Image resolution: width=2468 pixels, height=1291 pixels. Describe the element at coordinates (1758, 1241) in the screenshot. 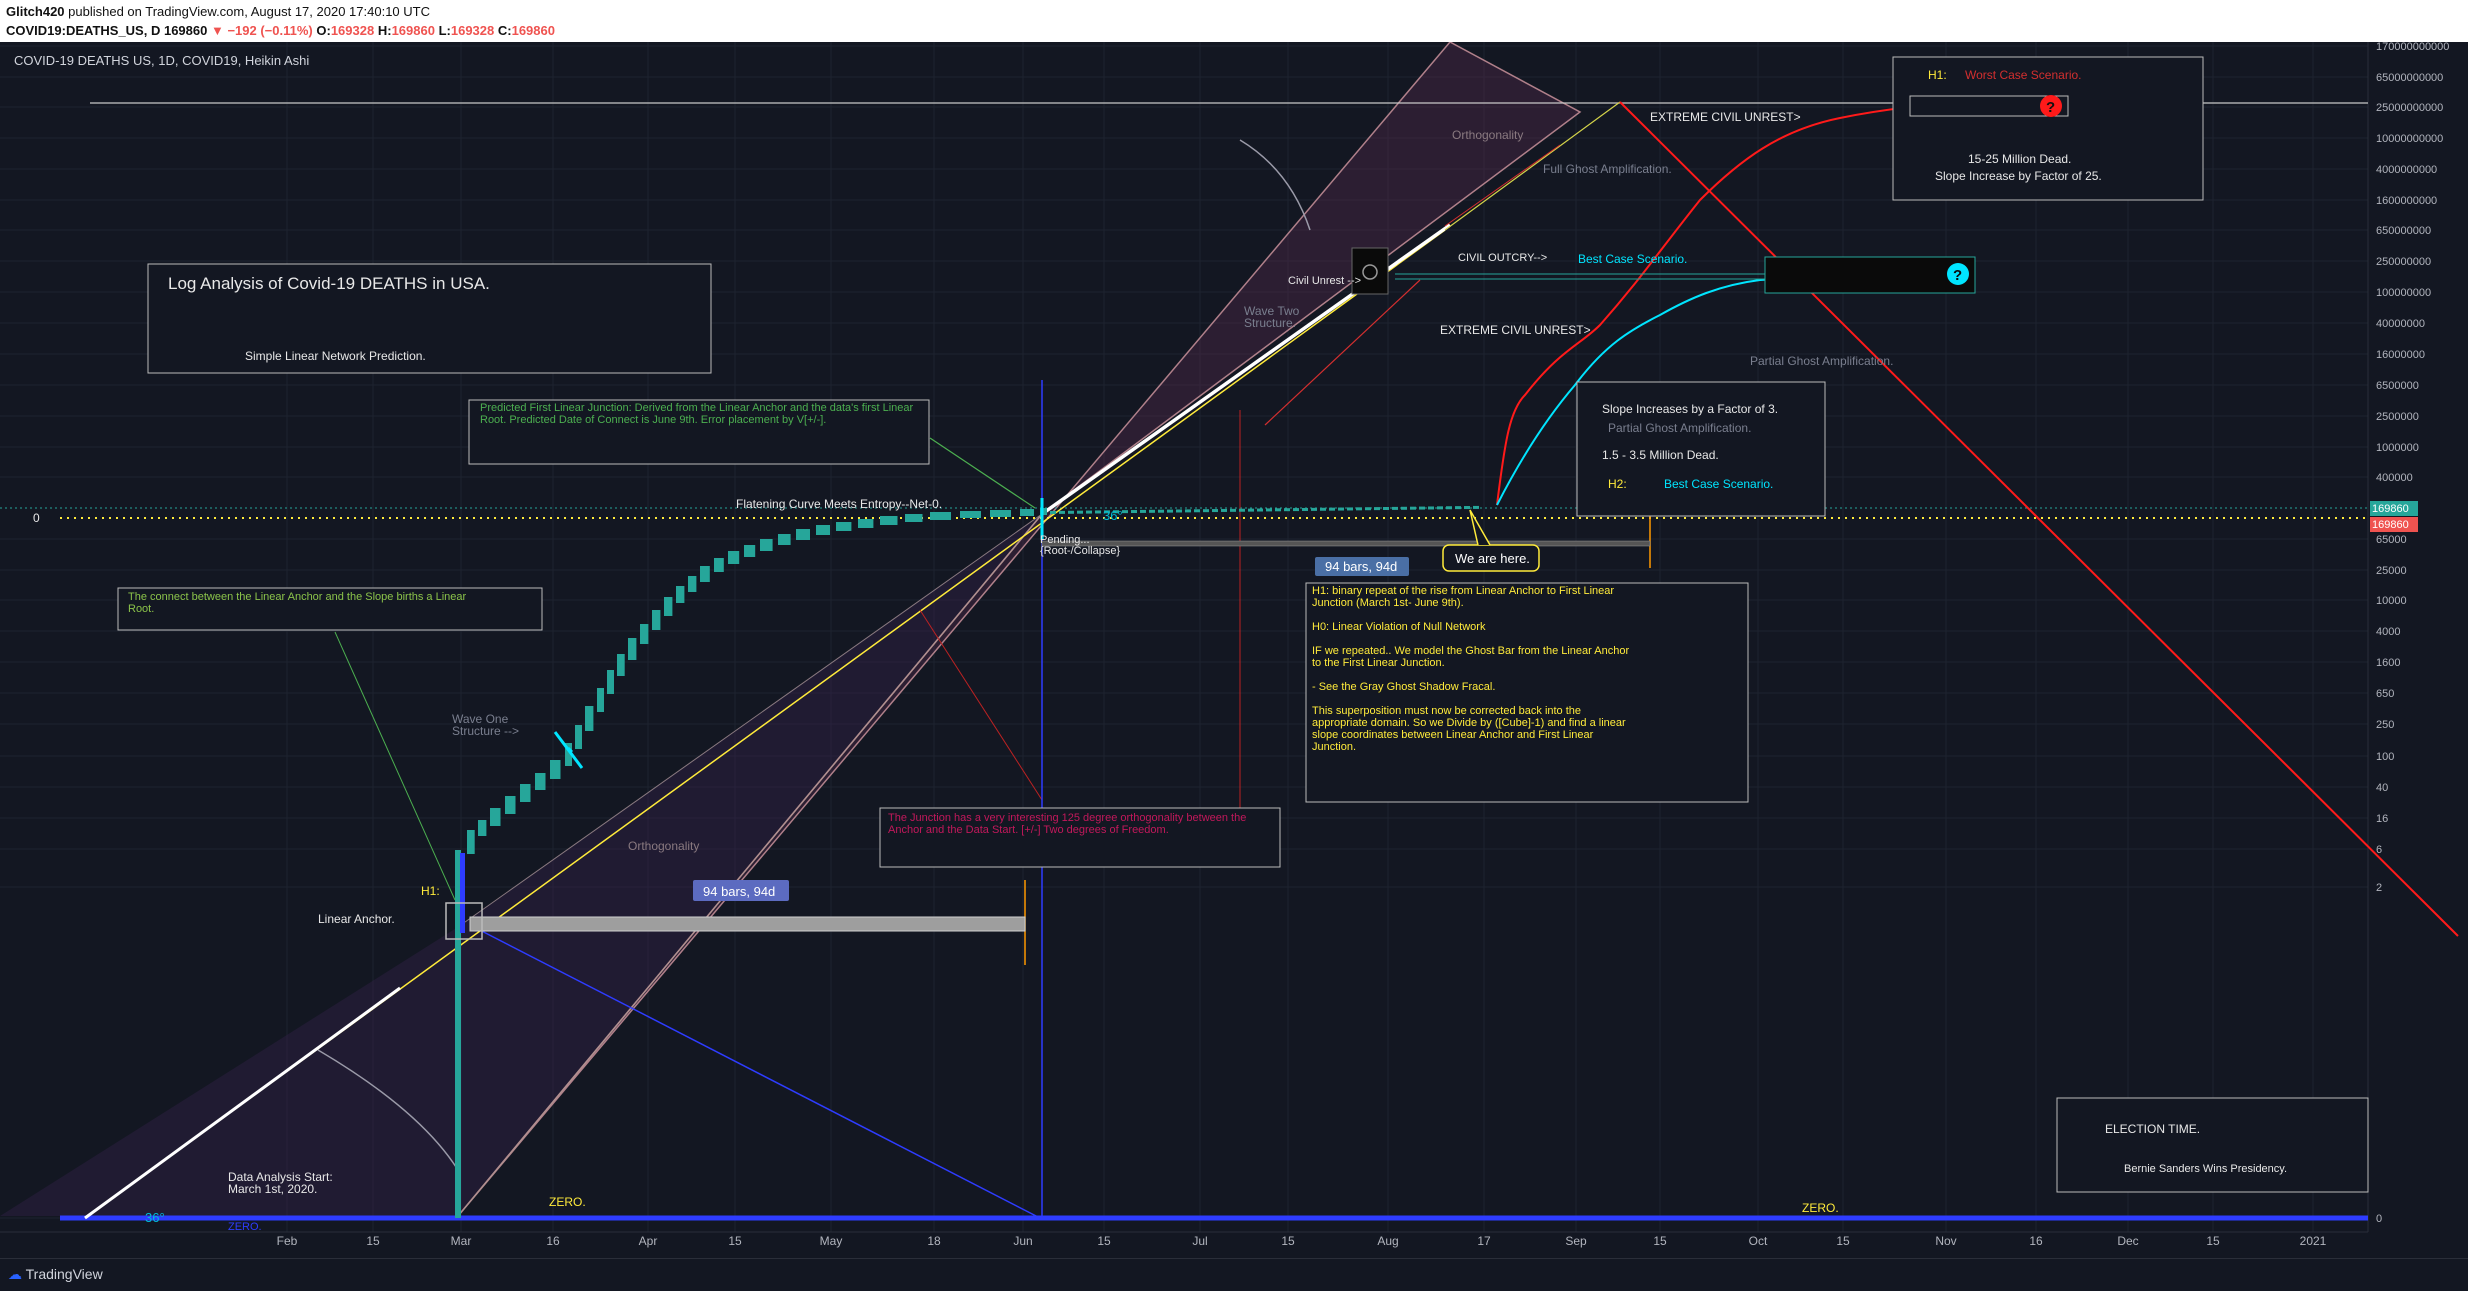

I see `x-tick-label: Oct` at that location.